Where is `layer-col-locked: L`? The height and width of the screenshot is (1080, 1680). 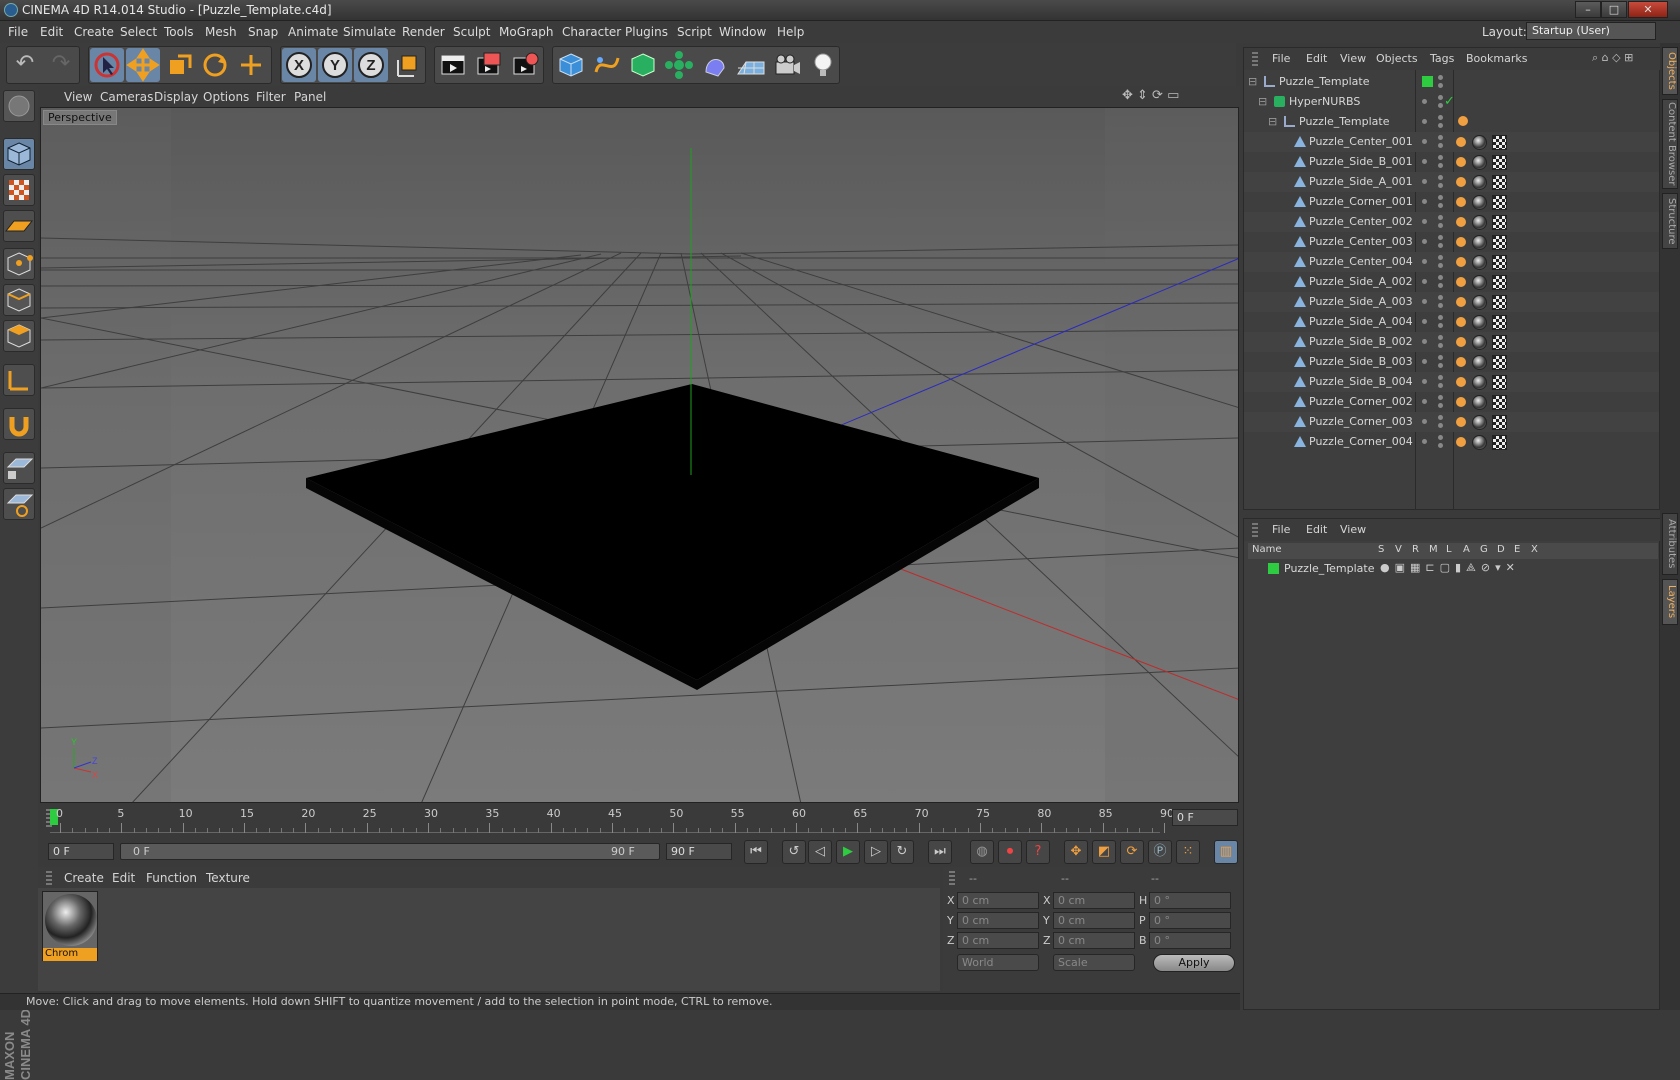
layer-col-locked: L is located at coordinates (1449, 549).